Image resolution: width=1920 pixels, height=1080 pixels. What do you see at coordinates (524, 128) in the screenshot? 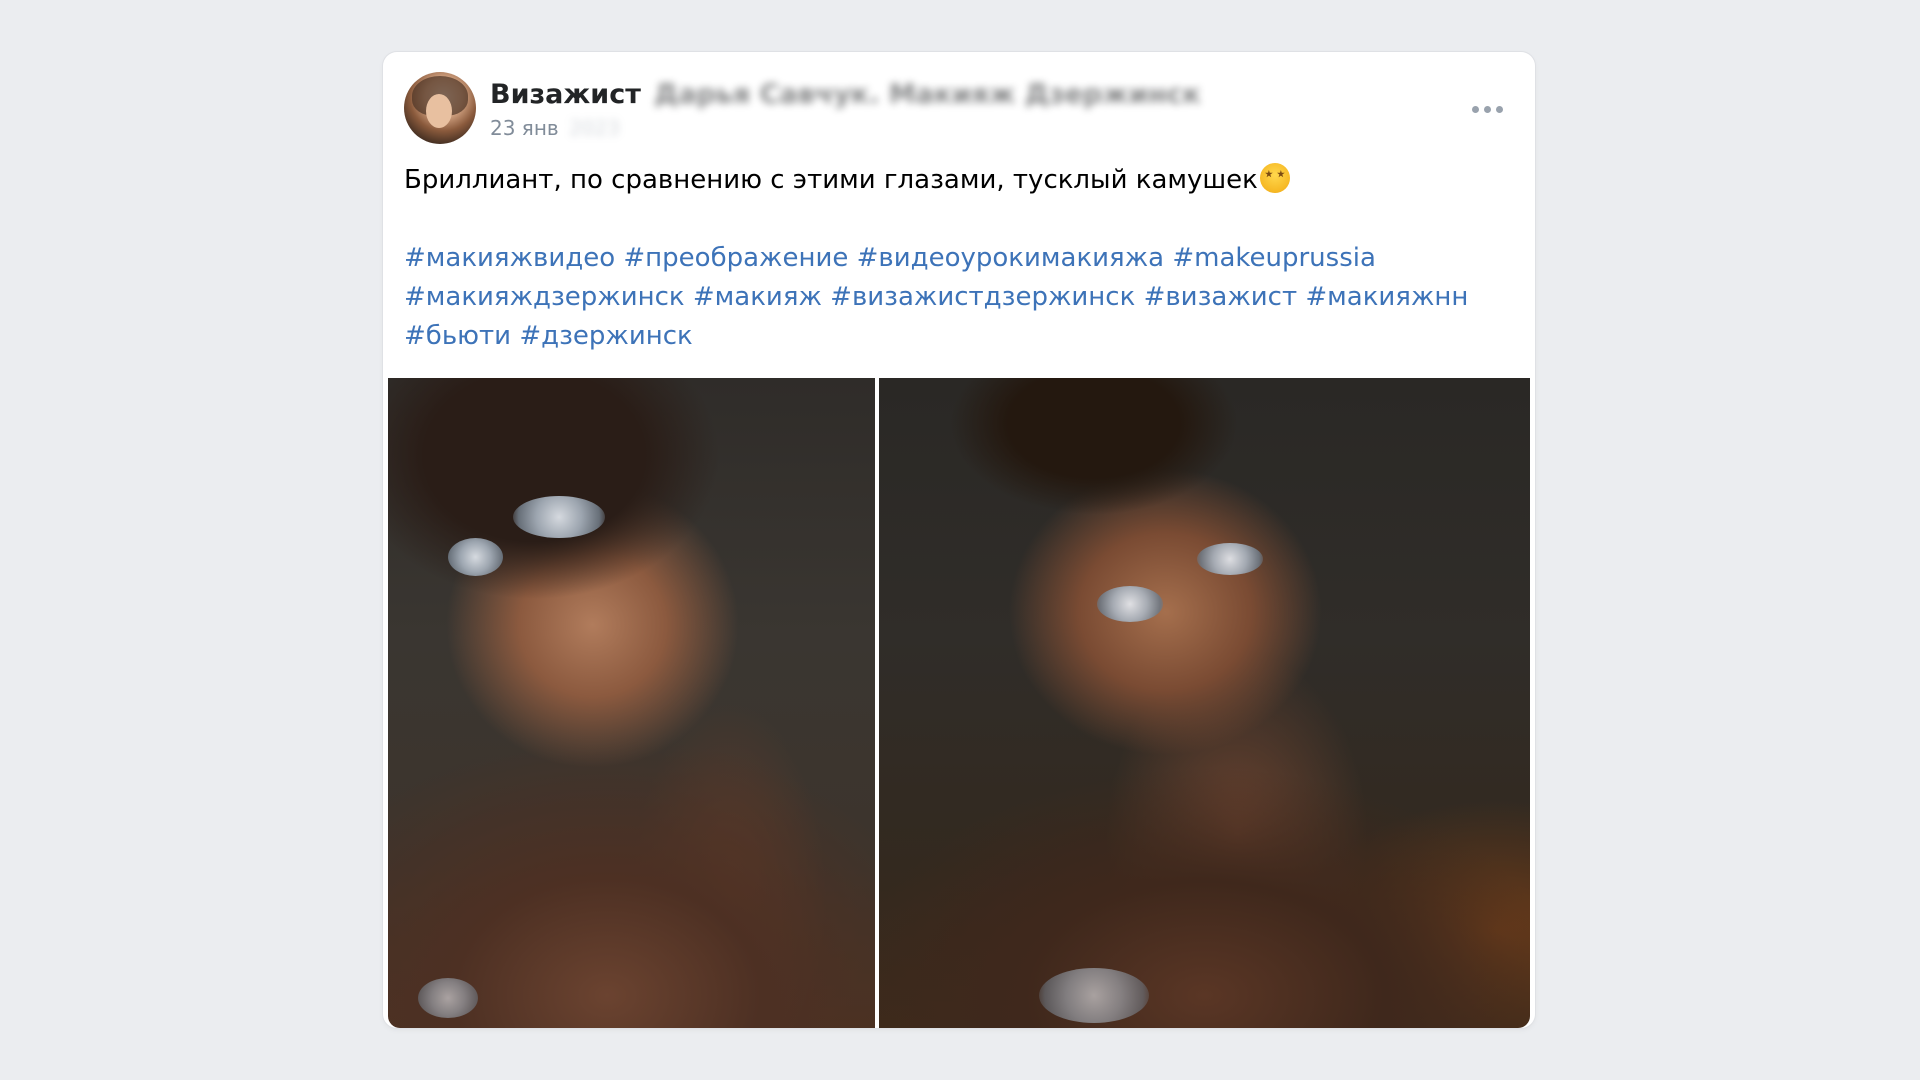
I see `post-date-text: 23 янв` at bounding box center [524, 128].